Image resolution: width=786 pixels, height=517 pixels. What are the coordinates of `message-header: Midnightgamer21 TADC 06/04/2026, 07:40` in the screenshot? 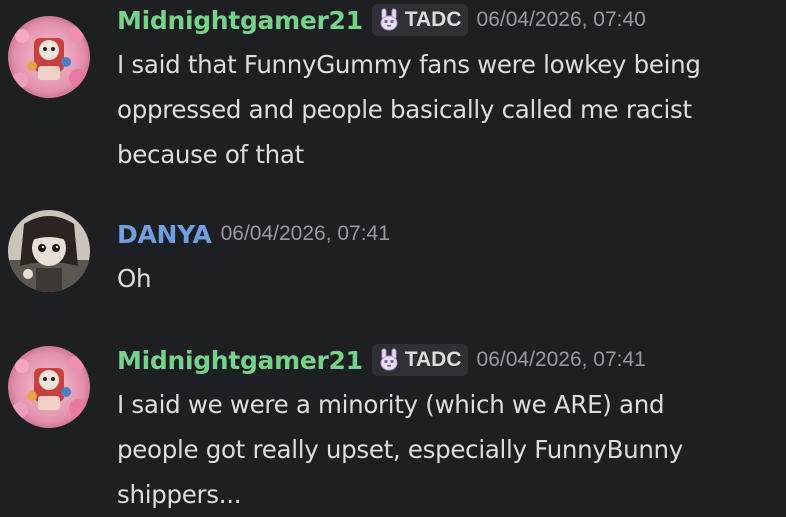 It's located at (381, 20).